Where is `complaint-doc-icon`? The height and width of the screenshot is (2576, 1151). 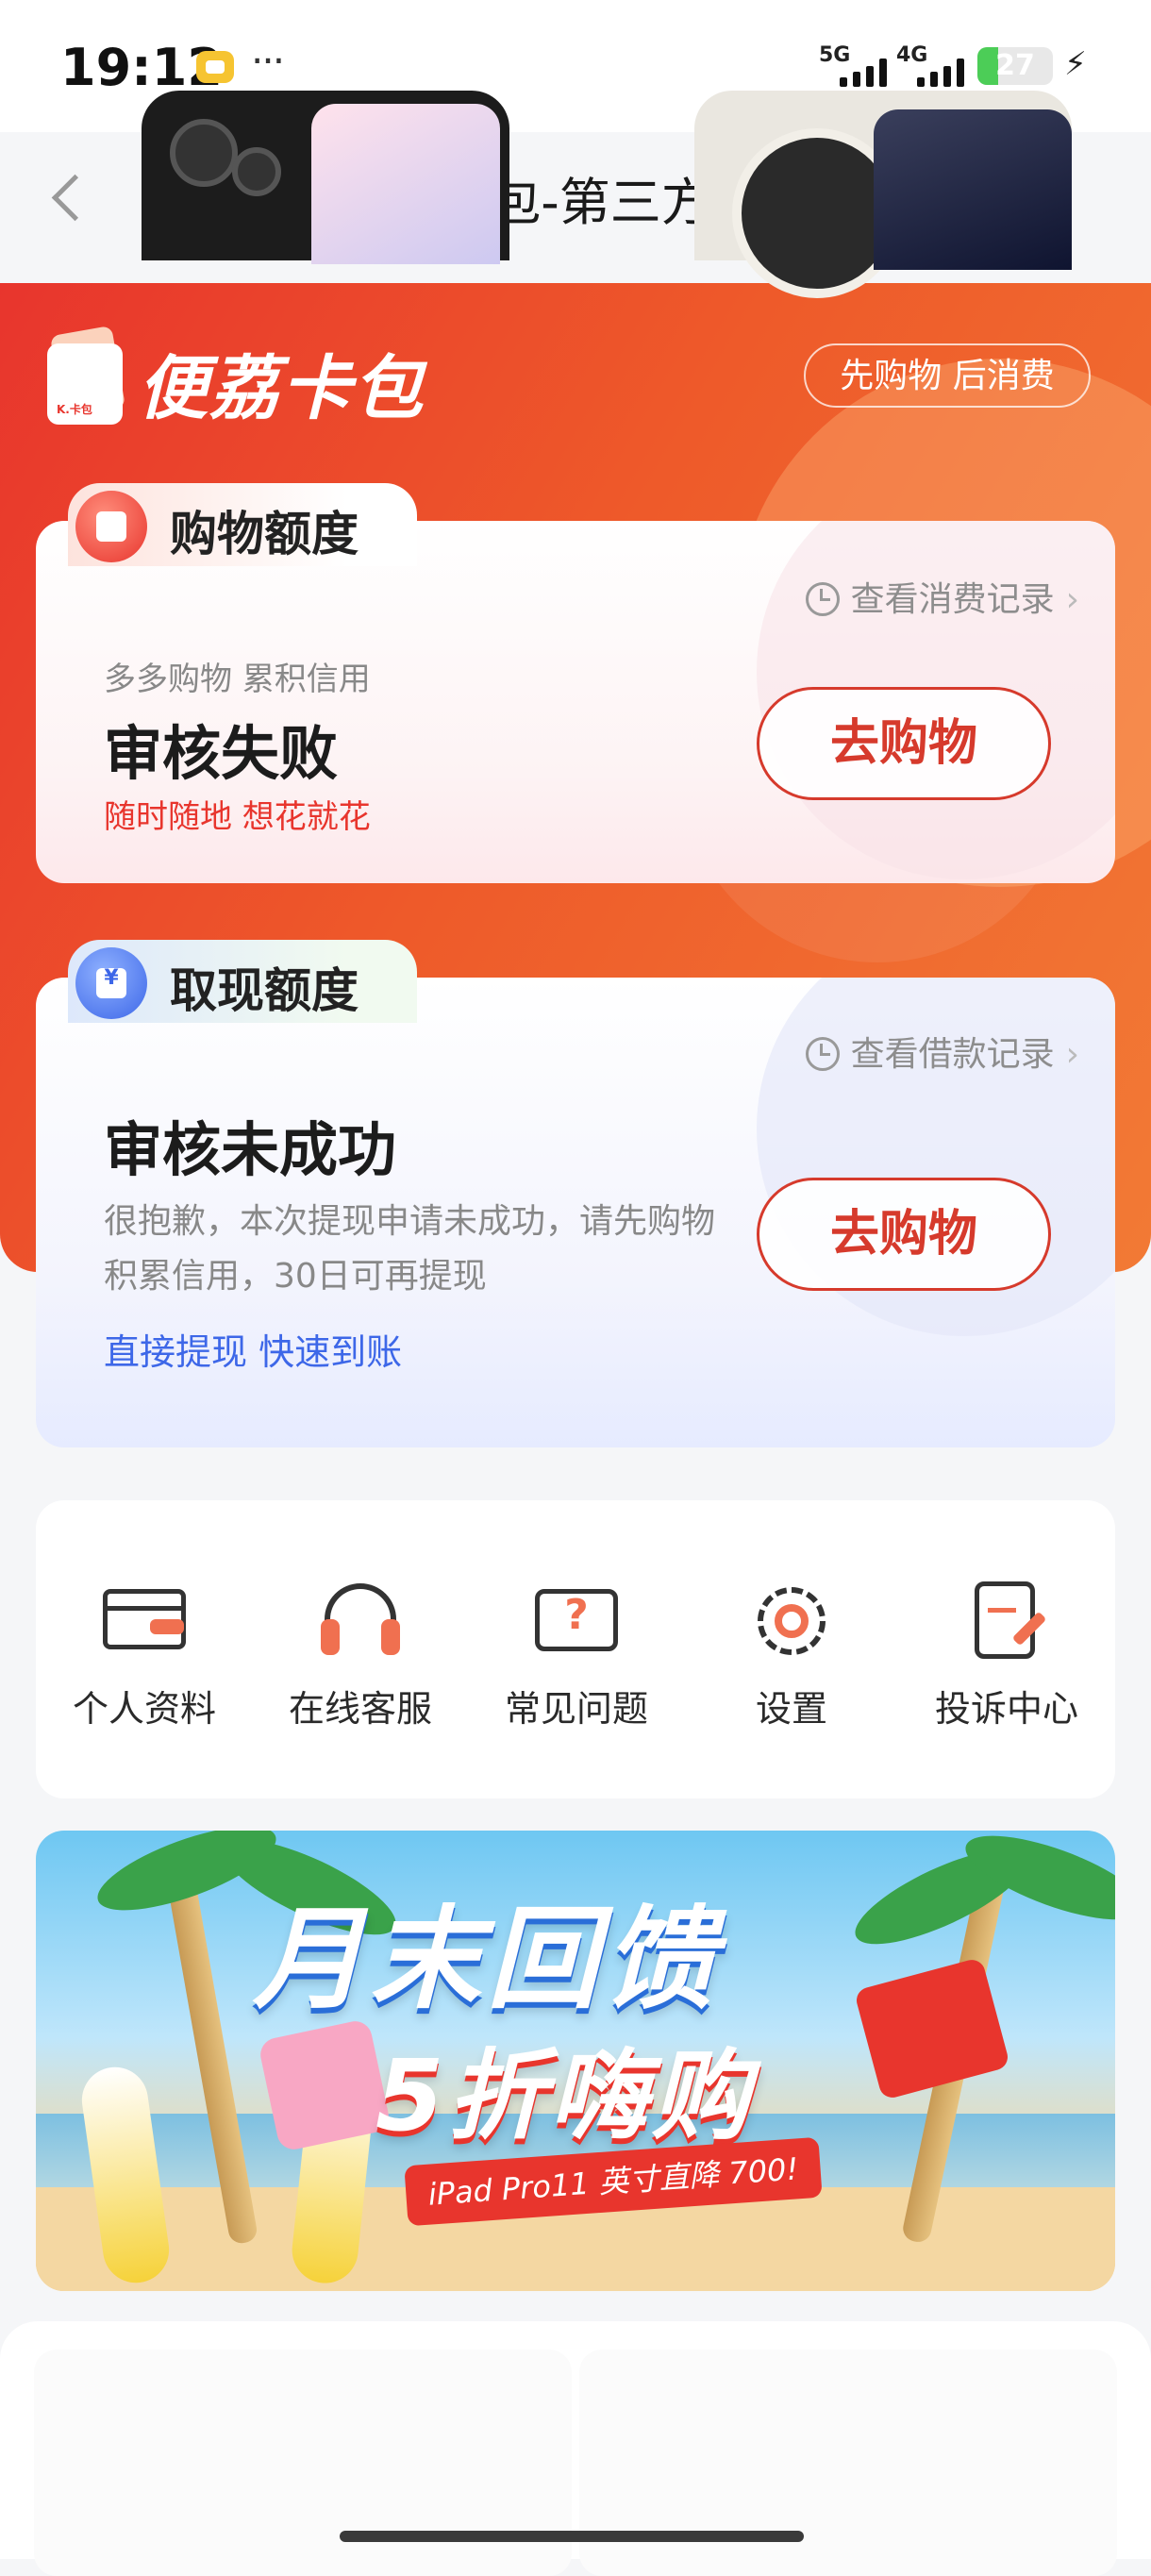
complaint-doc-icon is located at coordinates (1007, 1621).